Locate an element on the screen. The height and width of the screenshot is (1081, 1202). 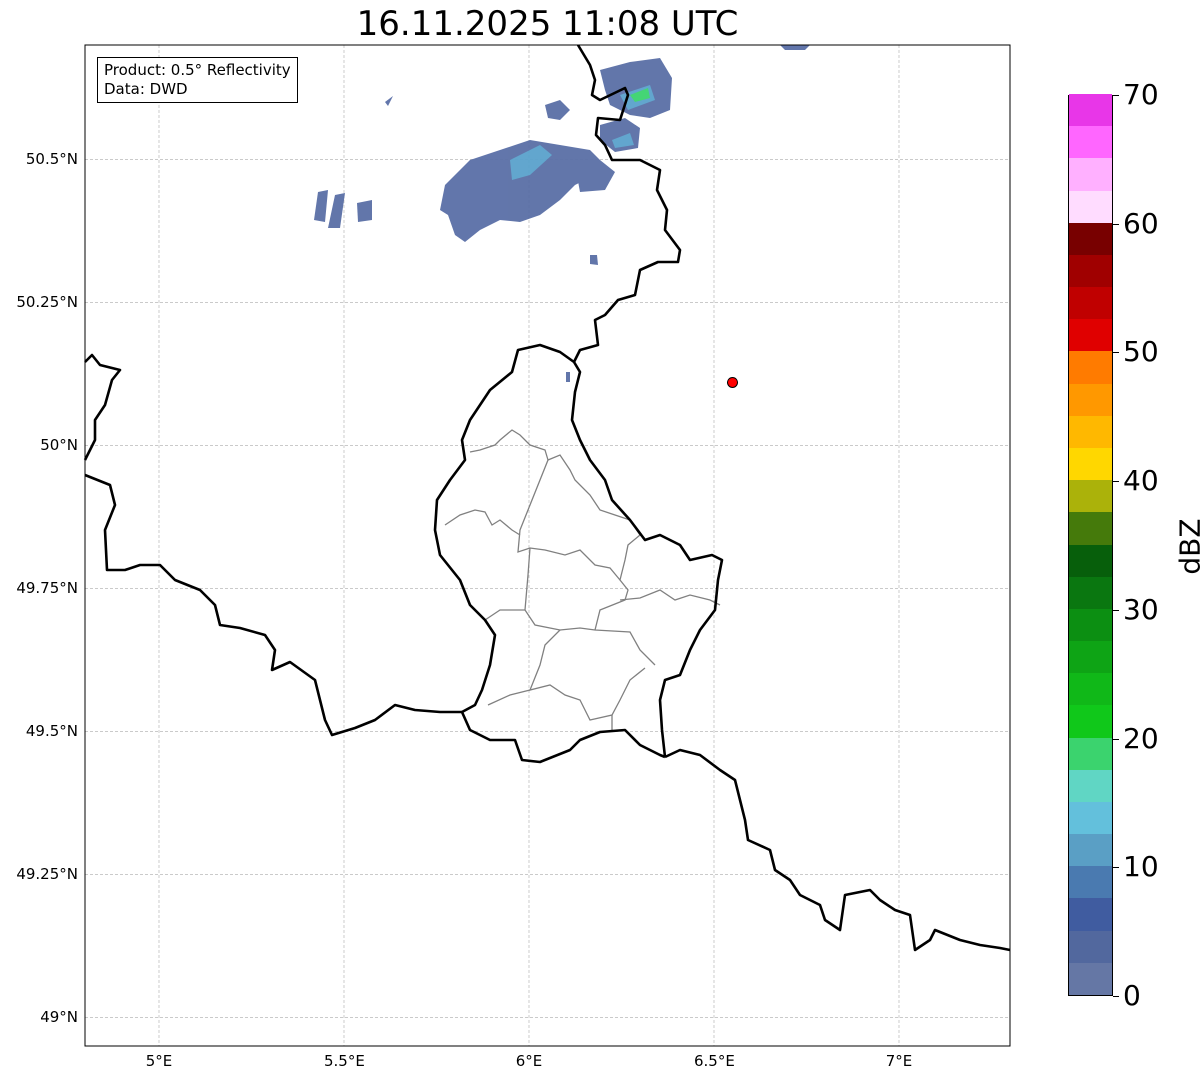
lon-tick-label: 7°E is located at coordinates (899, 1061).